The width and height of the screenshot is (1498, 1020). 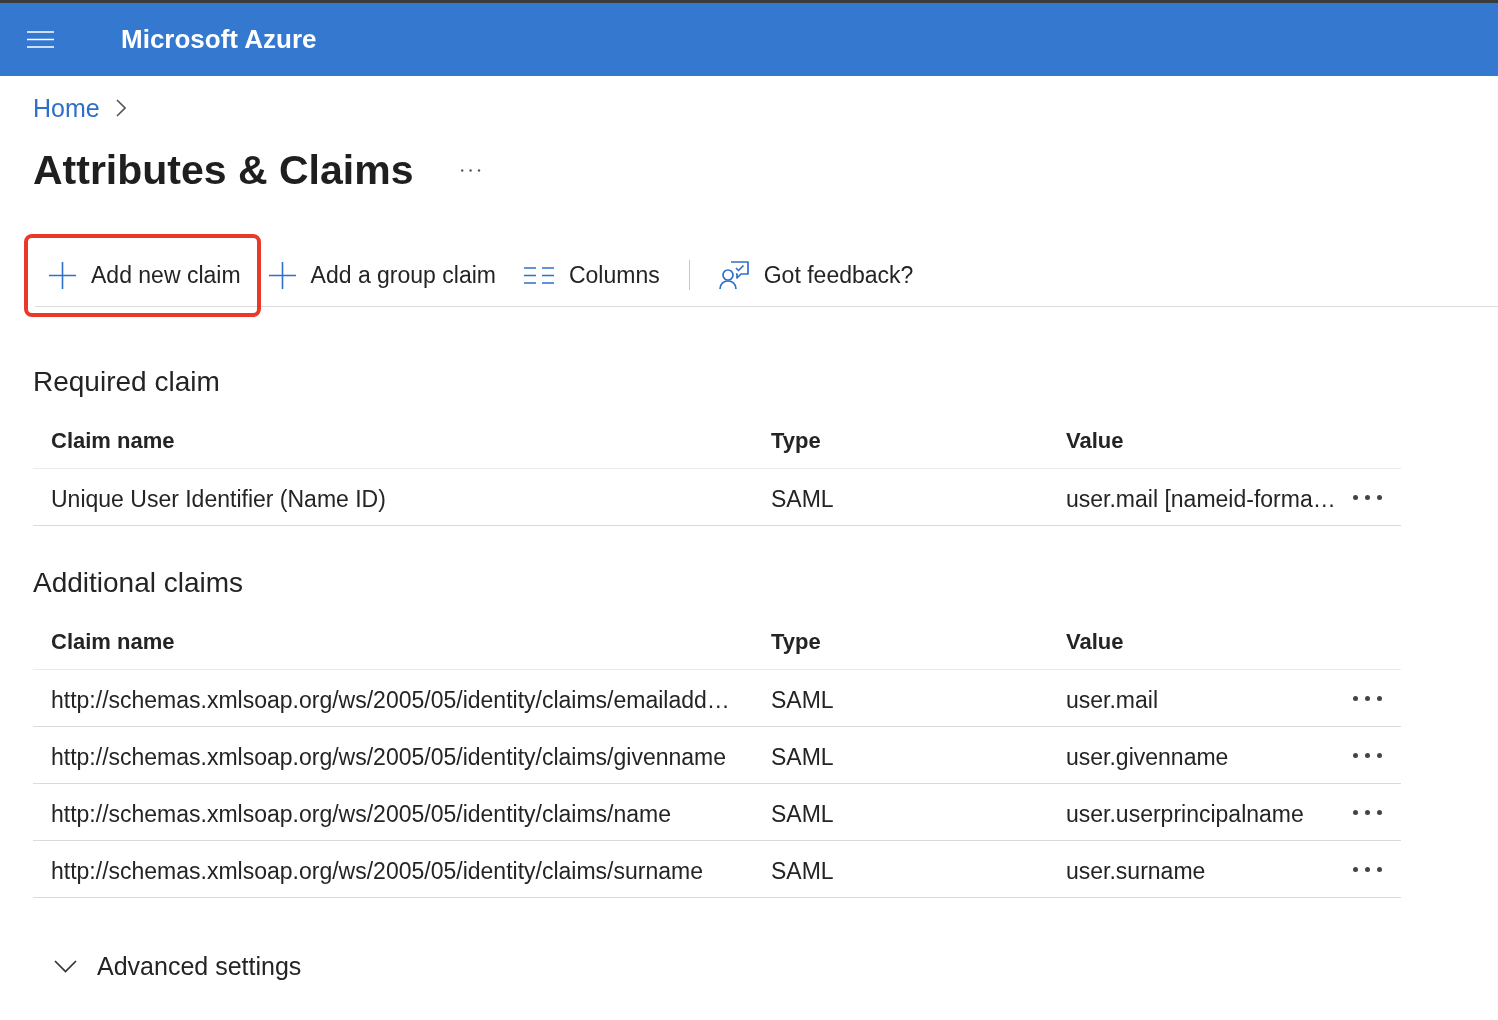 What do you see at coordinates (219, 39) in the screenshot?
I see `app-title: Microsoft Azure` at bounding box center [219, 39].